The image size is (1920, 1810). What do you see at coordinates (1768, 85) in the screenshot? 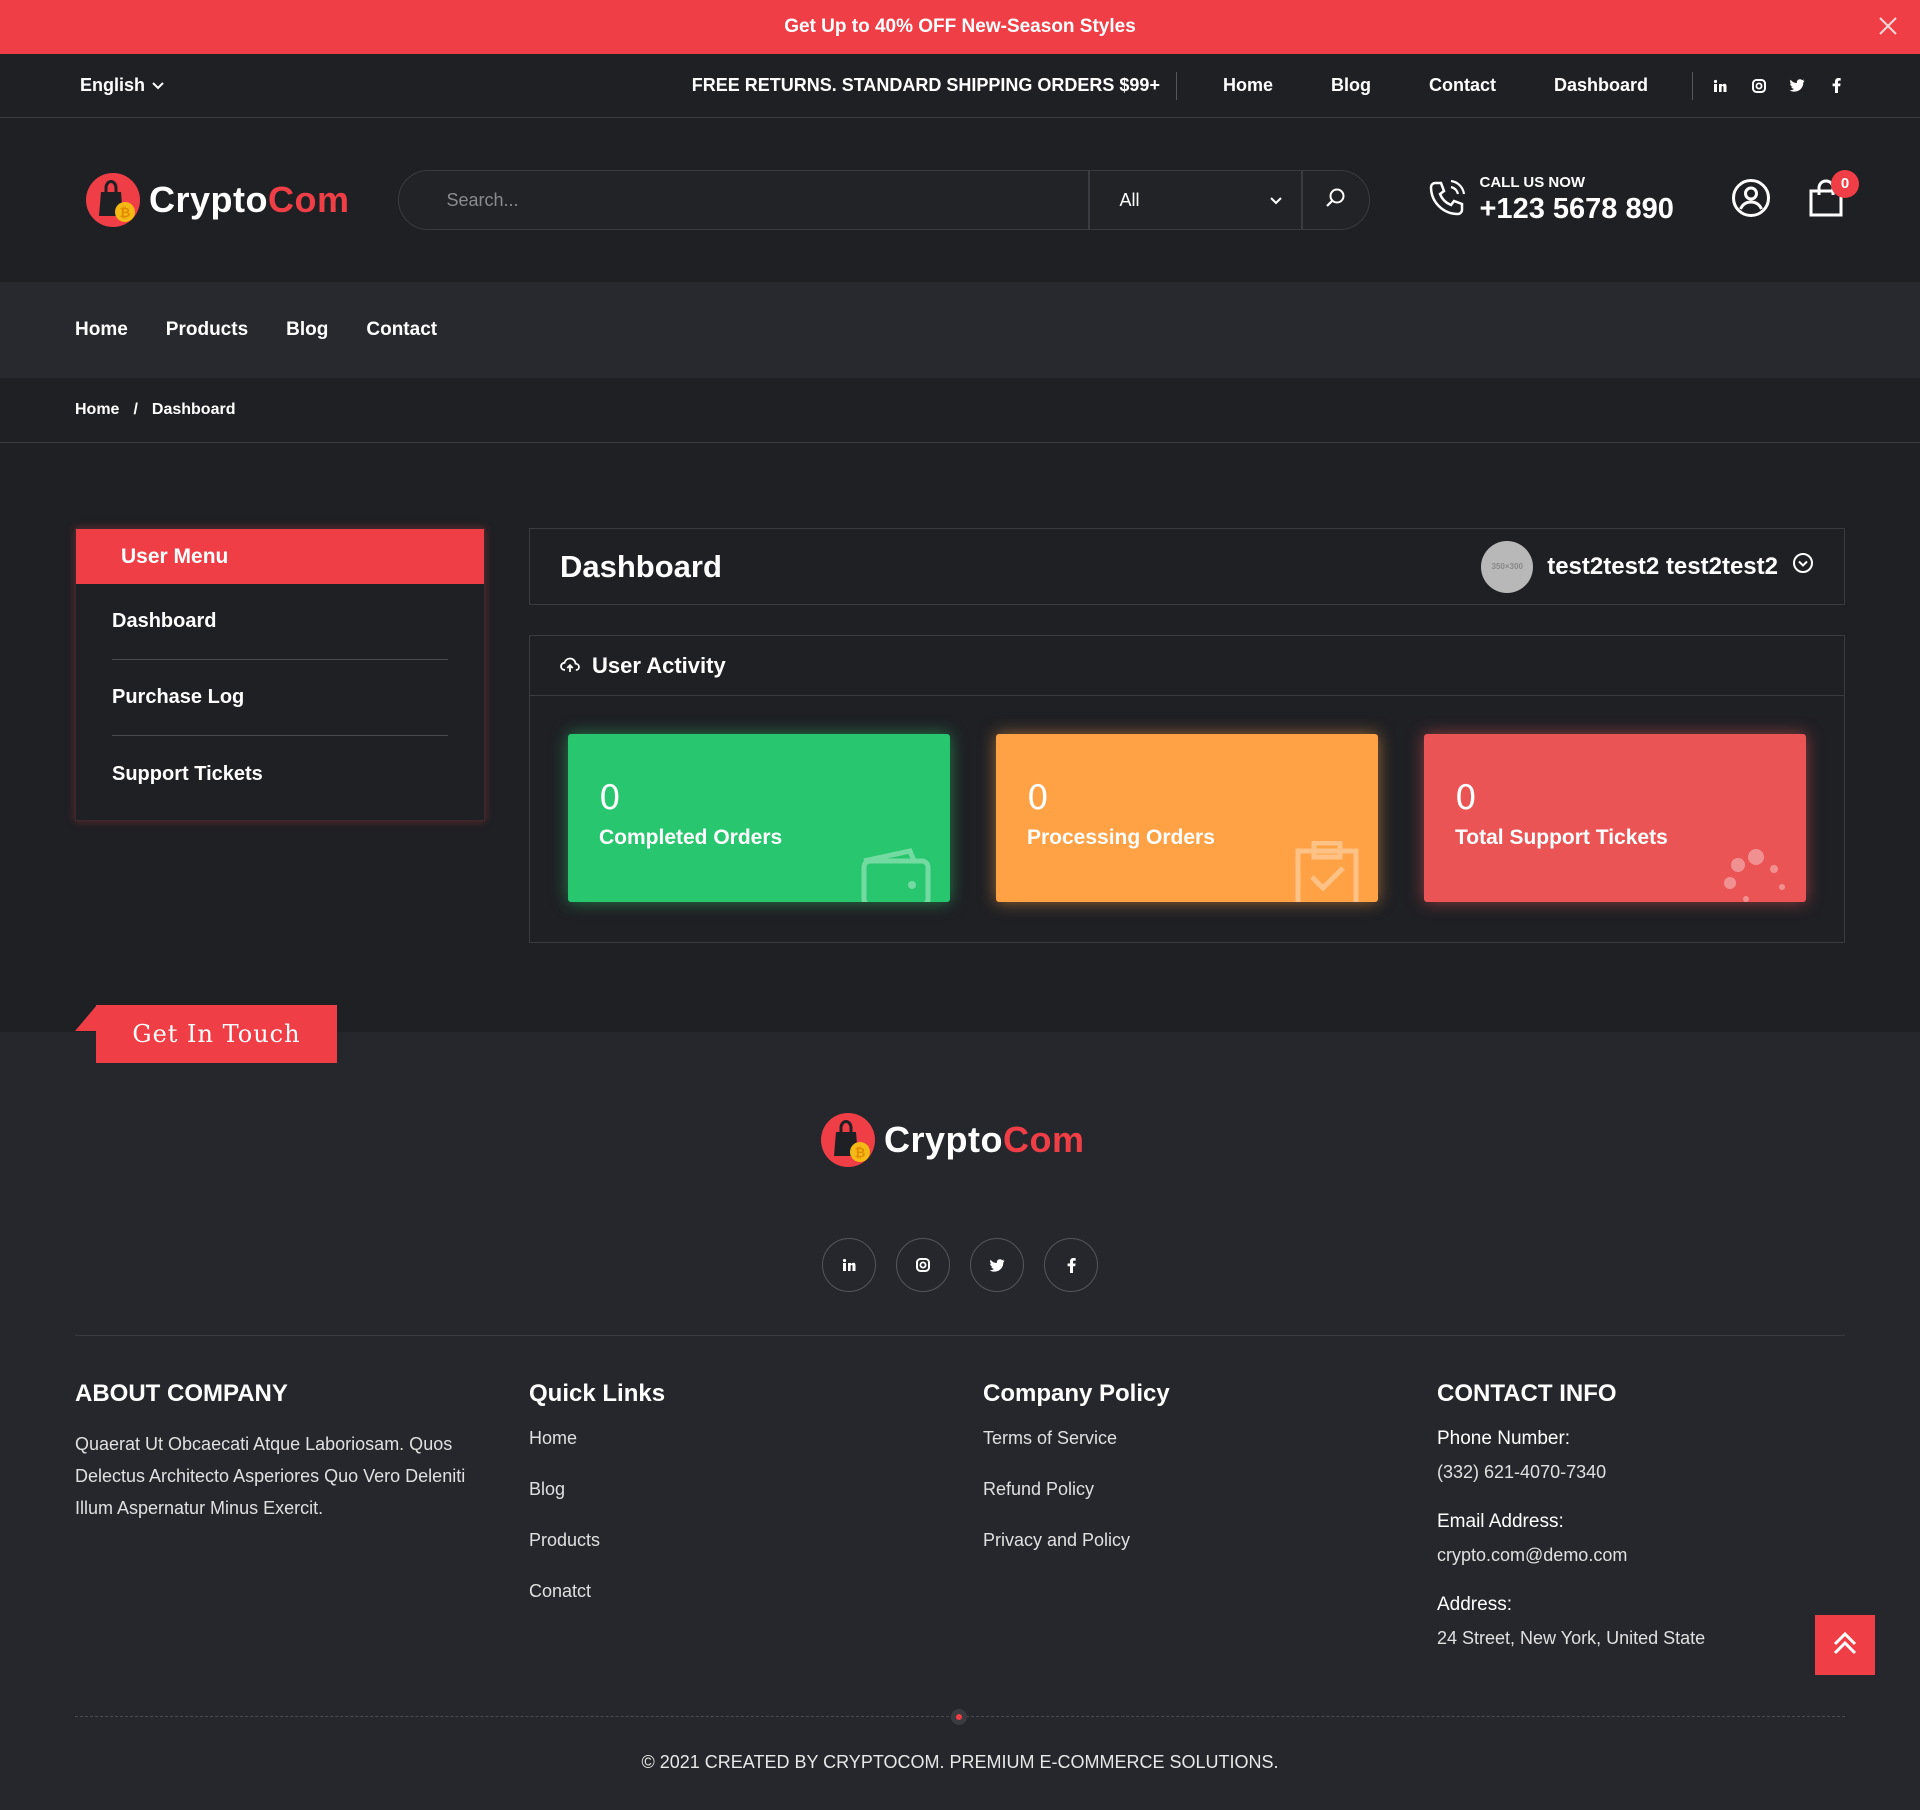
I see `top-social` at bounding box center [1768, 85].